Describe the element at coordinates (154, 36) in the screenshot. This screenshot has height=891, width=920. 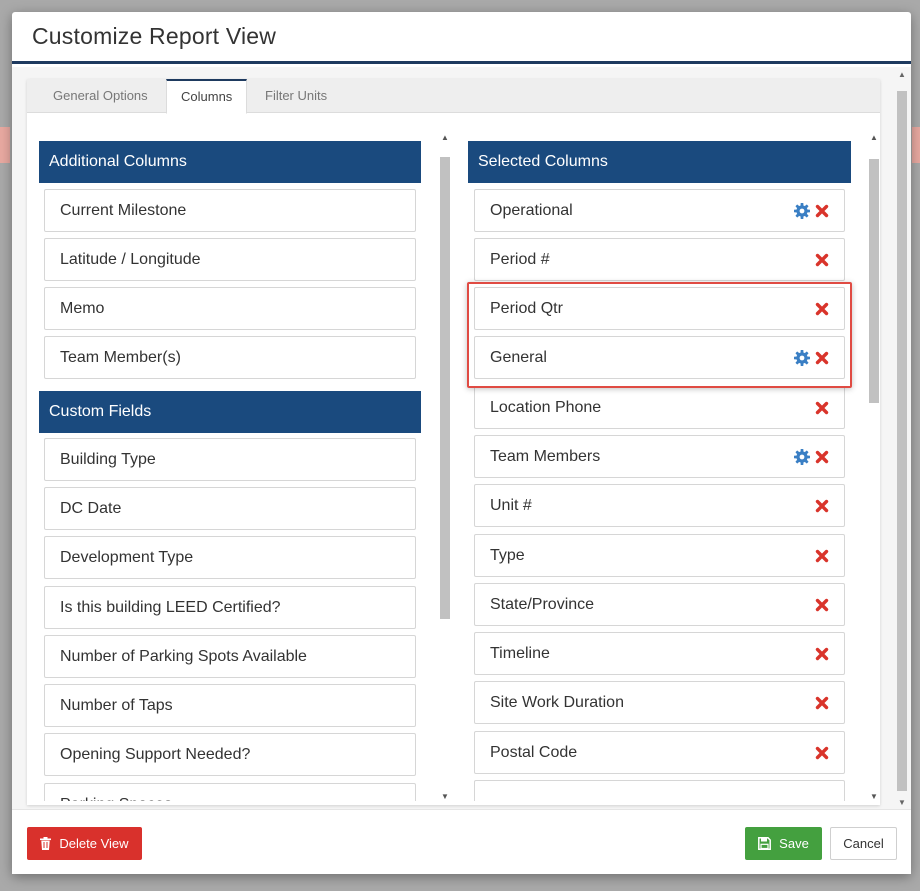
I see `modal-title: Customize Report View` at that location.